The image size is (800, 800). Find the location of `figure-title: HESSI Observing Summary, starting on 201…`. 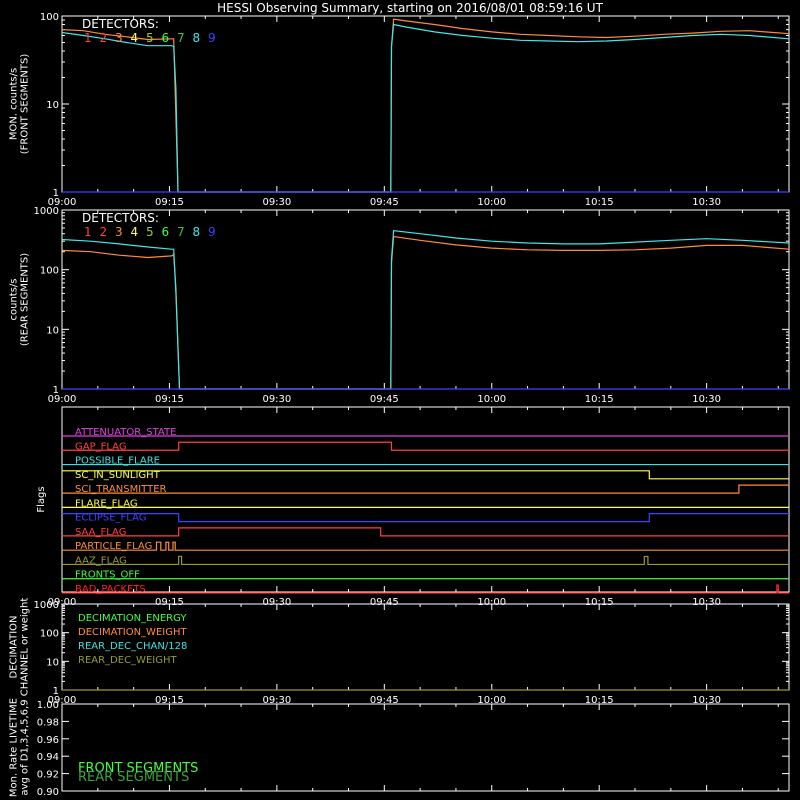

figure-title: HESSI Observing Summary, starting on 201… is located at coordinates (410, 8).